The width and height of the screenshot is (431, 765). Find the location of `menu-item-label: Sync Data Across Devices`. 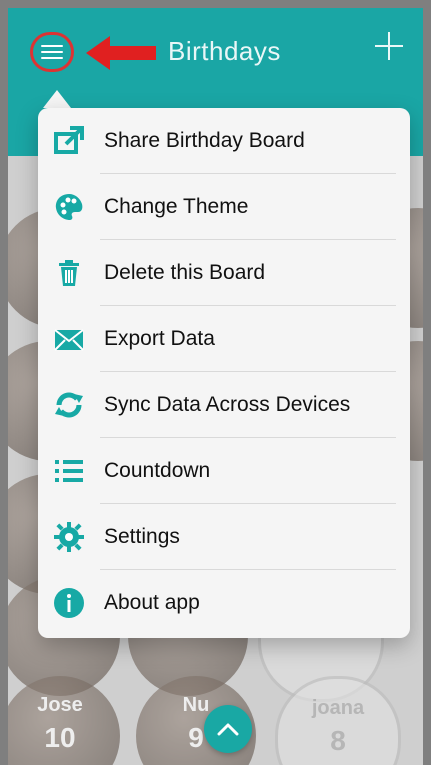

menu-item-label: Sync Data Across Devices is located at coordinates (227, 404).